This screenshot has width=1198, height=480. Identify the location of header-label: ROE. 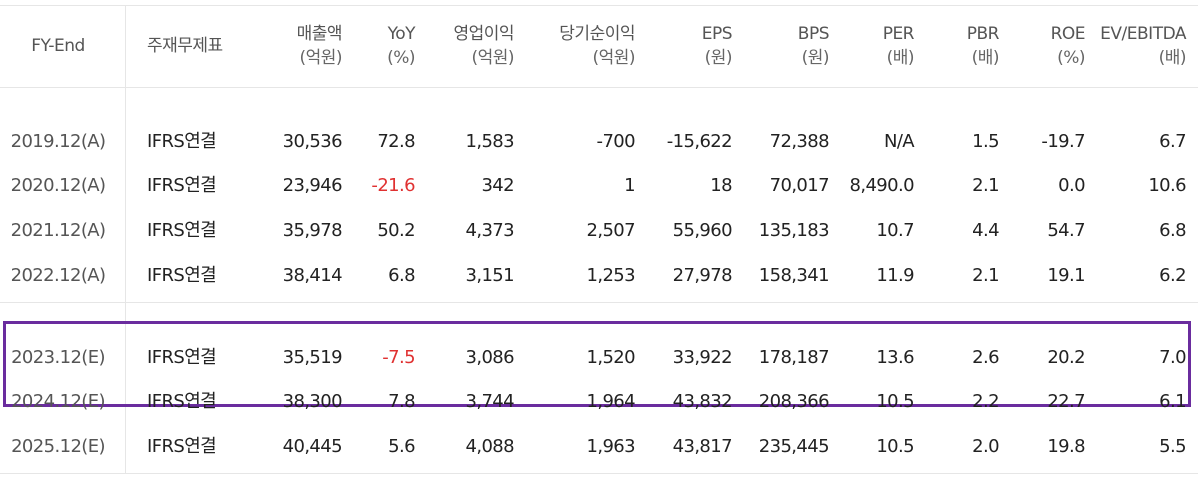
(1068, 34).